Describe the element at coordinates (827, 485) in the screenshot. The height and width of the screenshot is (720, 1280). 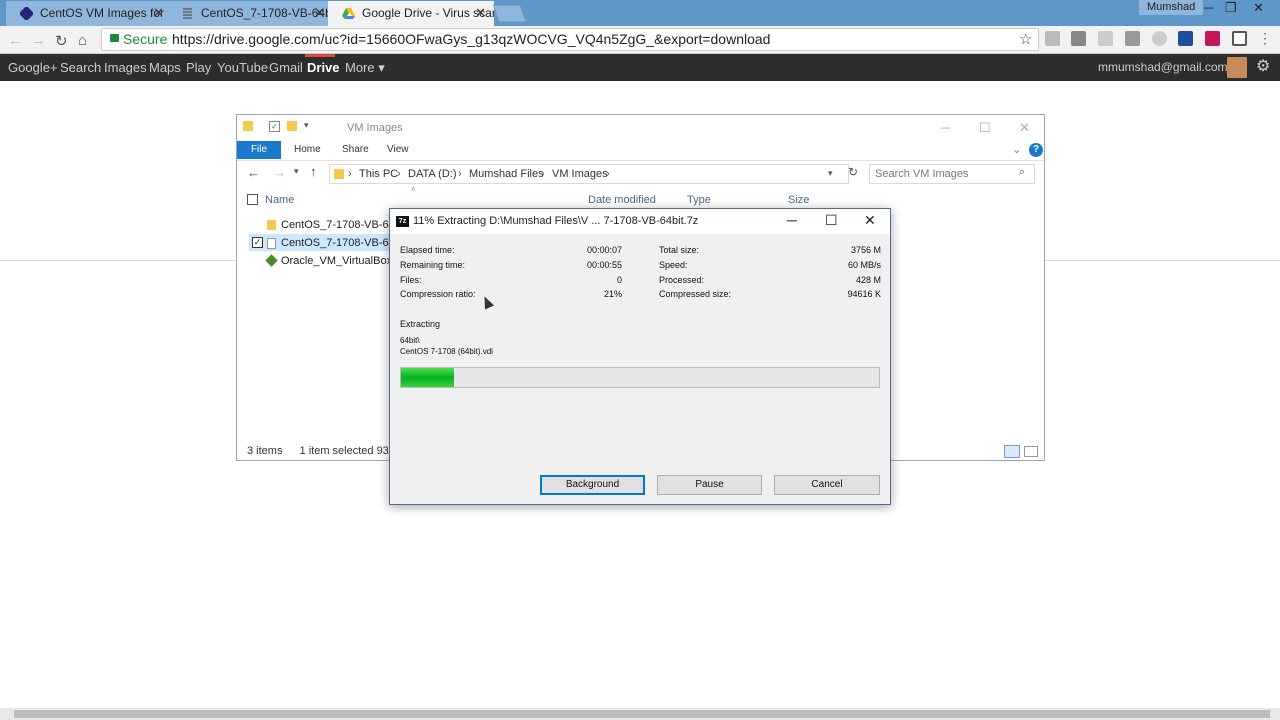
I see `cancel-button: Cancel` at that location.